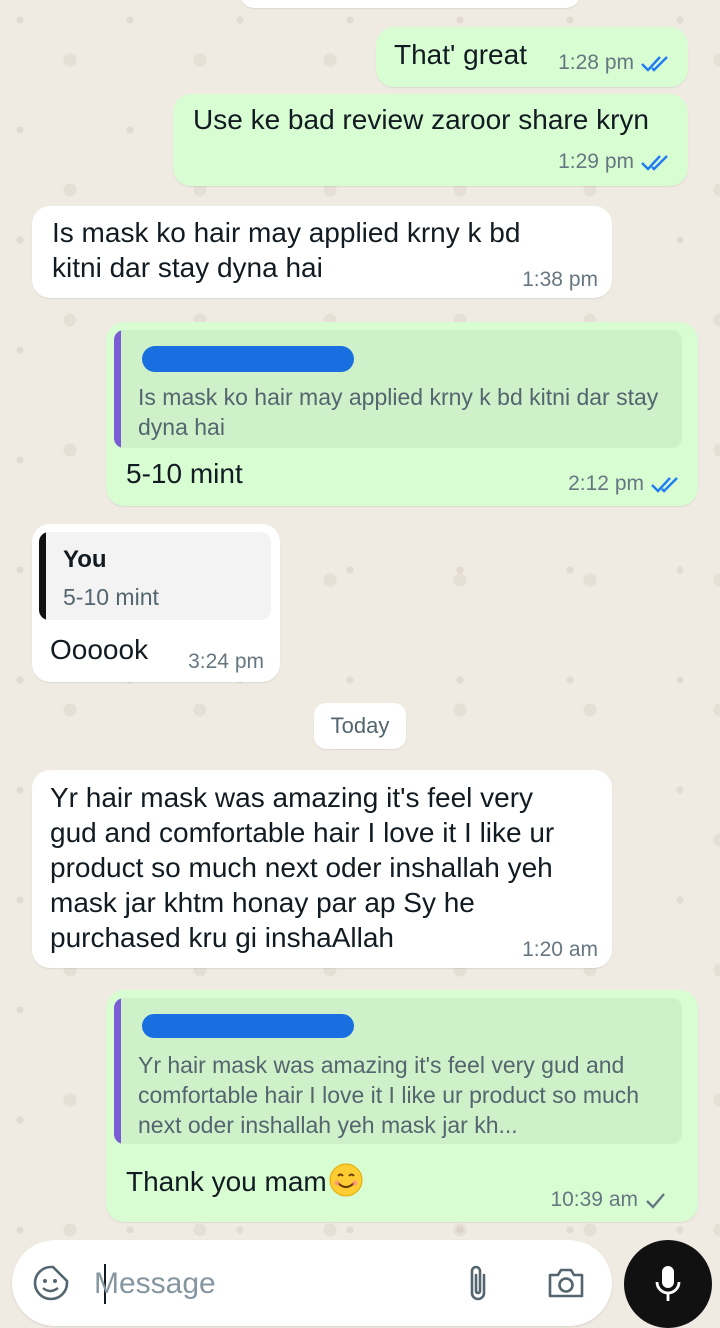 The image size is (720, 1328). I want to click on smiling-face-emoji, so click(346, 1180).